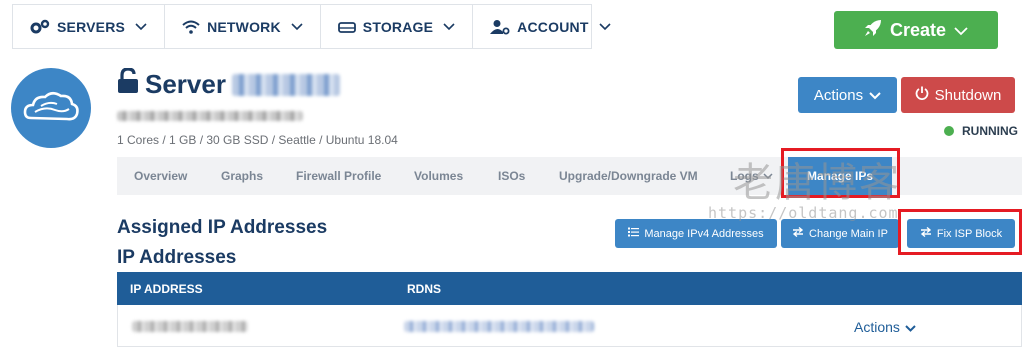 The height and width of the screenshot is (357, 1024). I want to click on tab-label: Firewall Profile, so click(339, 176).